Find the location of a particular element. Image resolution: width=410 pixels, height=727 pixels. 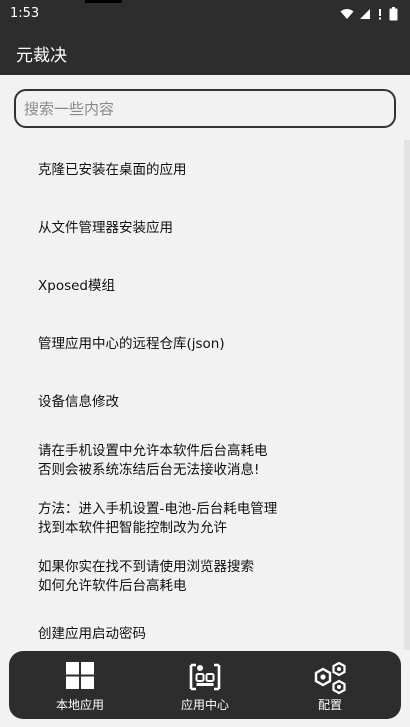

menu-item-label-line2: 否则会被系统冻结后台无法接收消息! is located at coordinates (149, 470).